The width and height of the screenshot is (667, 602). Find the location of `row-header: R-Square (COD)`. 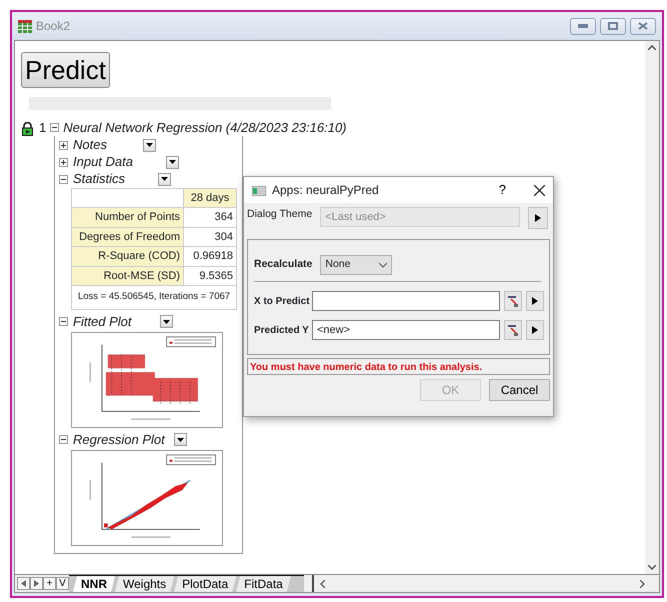

row-header: R-Square (COD) is located at coordinates (128, 256).